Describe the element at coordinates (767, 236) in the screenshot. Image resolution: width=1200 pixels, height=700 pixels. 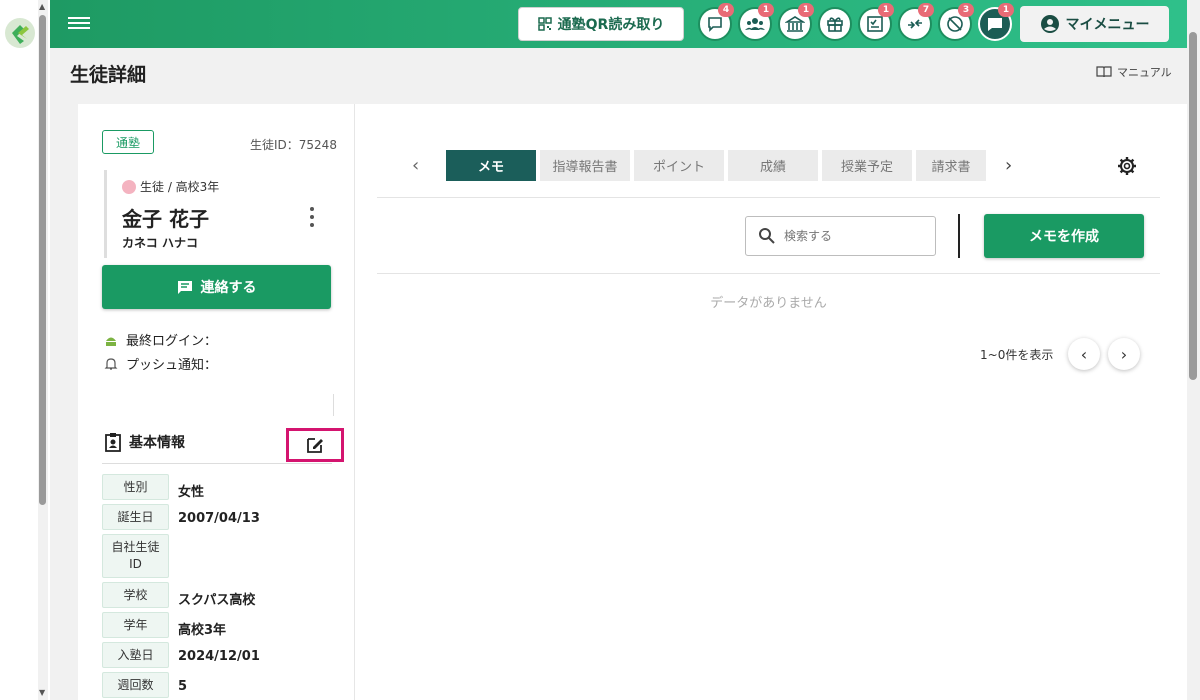
I see `search-icon` at that location.